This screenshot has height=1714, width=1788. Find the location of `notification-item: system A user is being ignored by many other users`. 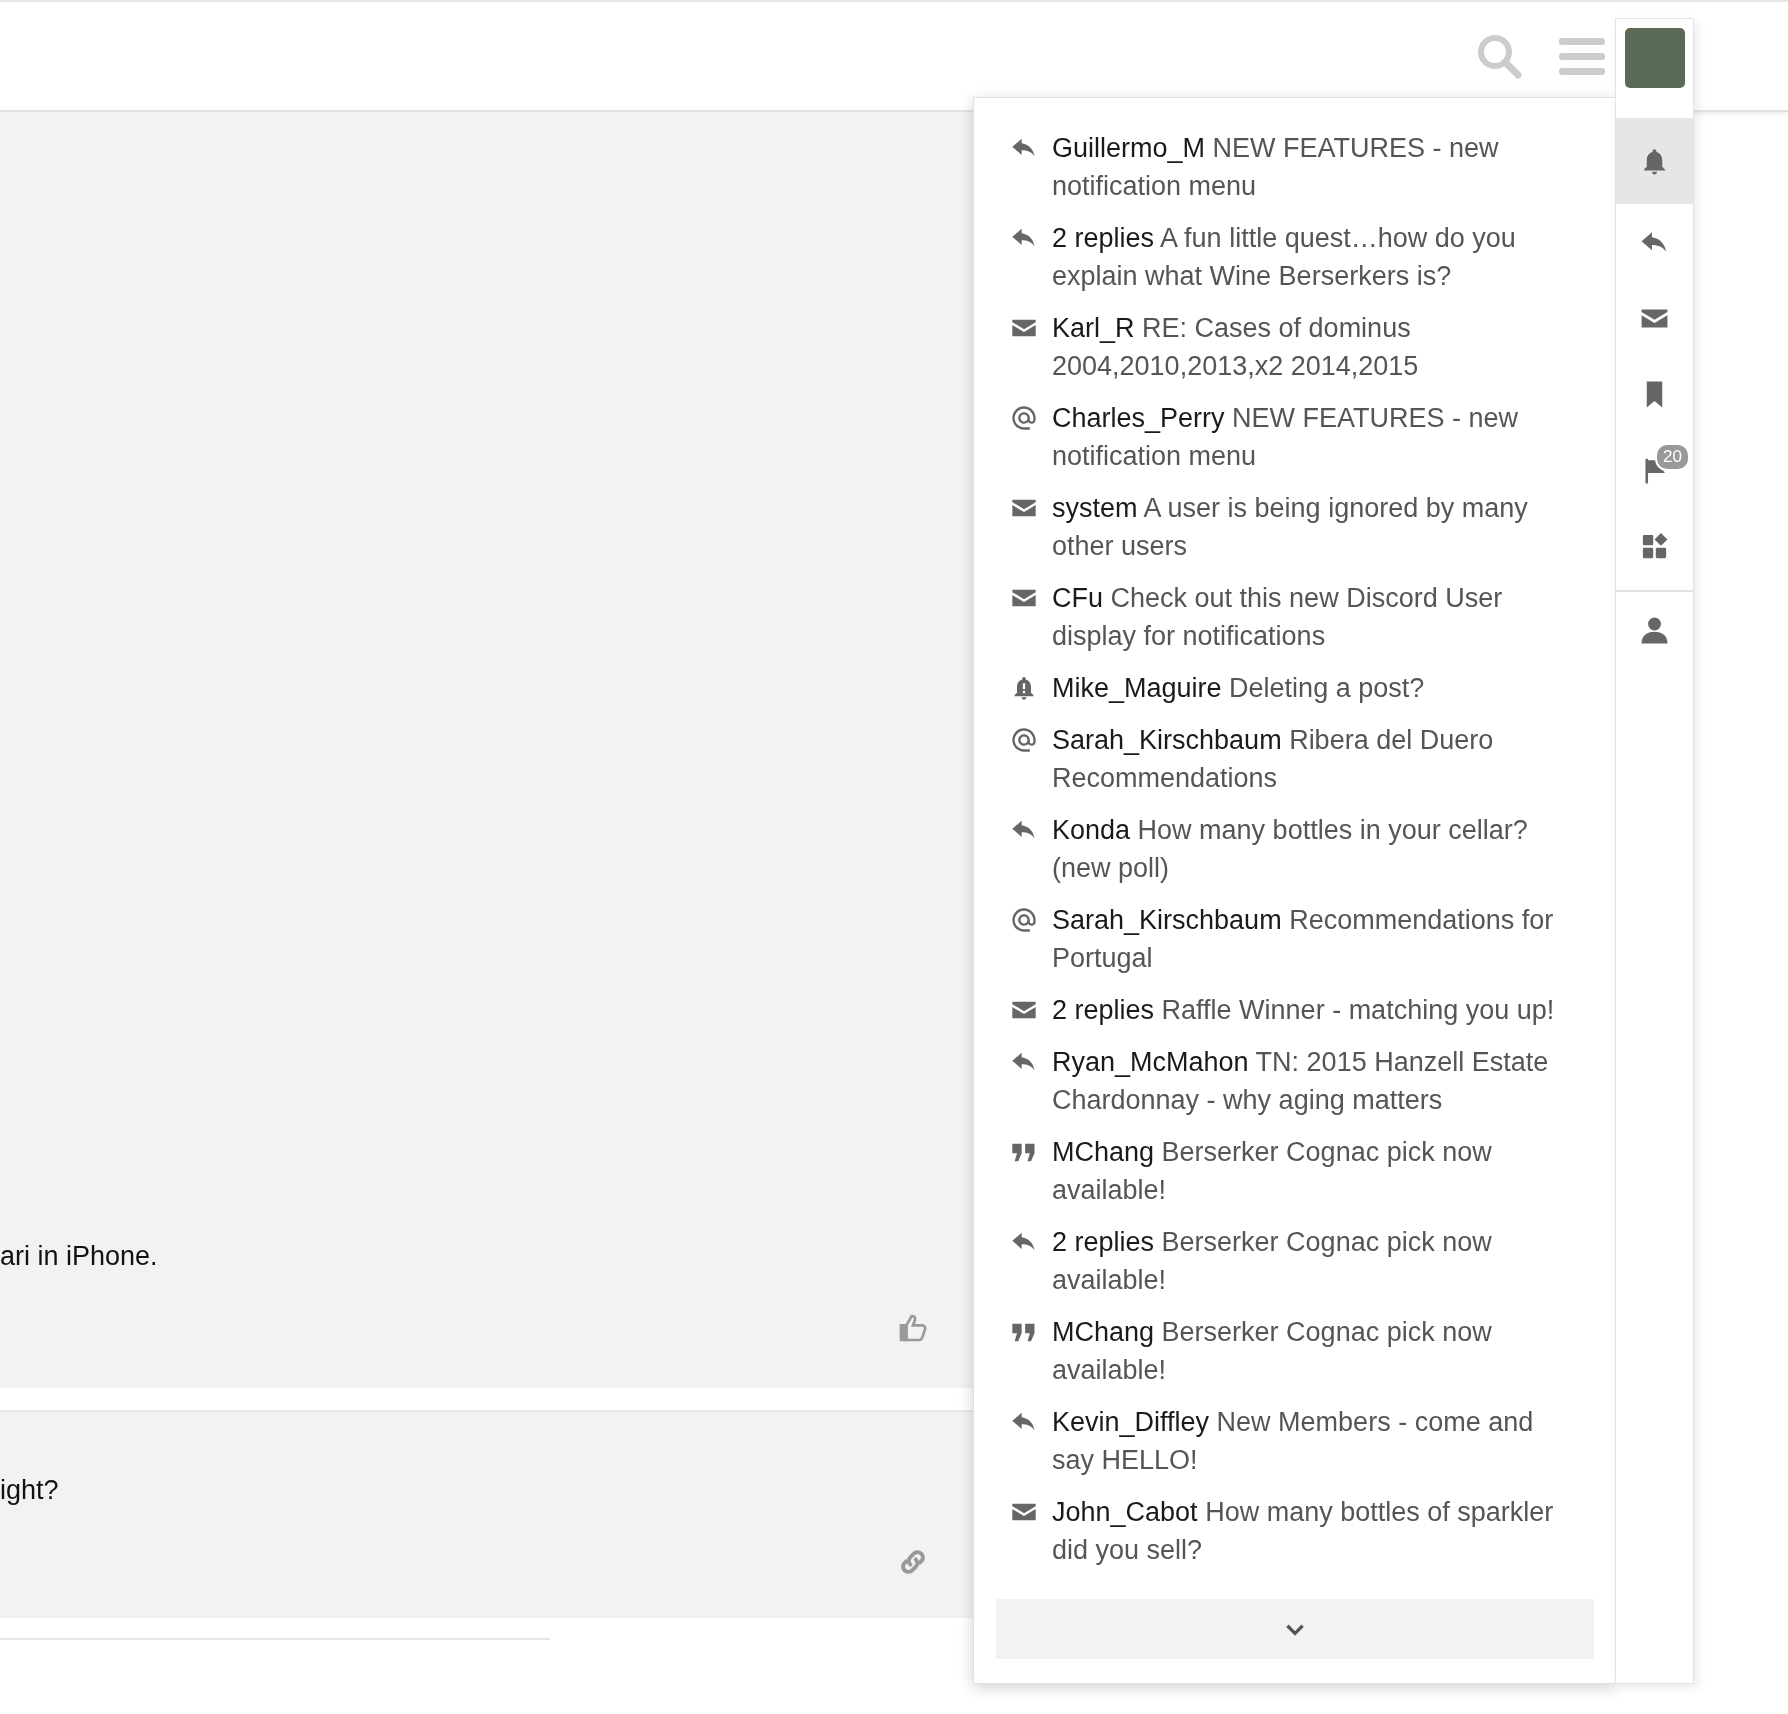

notification-item: system A user is being ignored by many other users is located at coordinates (1302, 527).